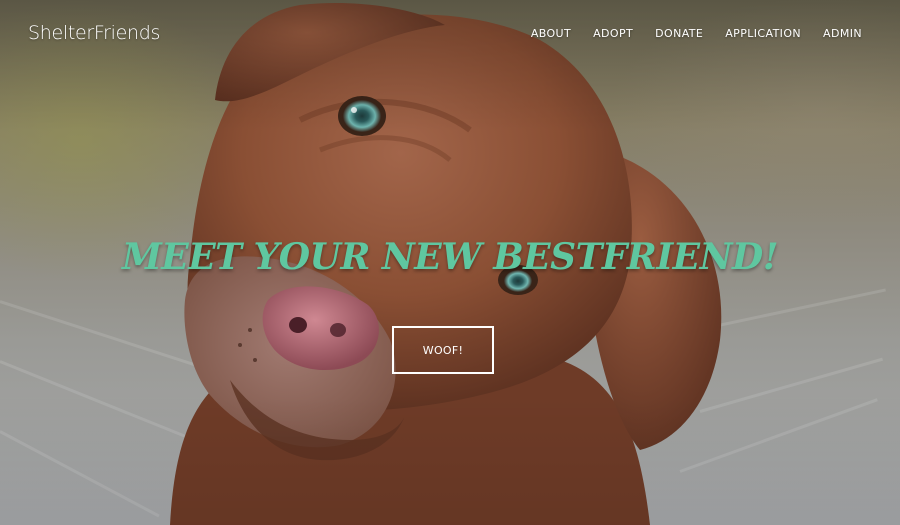 The height and width of the screenshot is (525, 900). I want to click on nav-item-adopt: ADOPT, so click(613, 33).